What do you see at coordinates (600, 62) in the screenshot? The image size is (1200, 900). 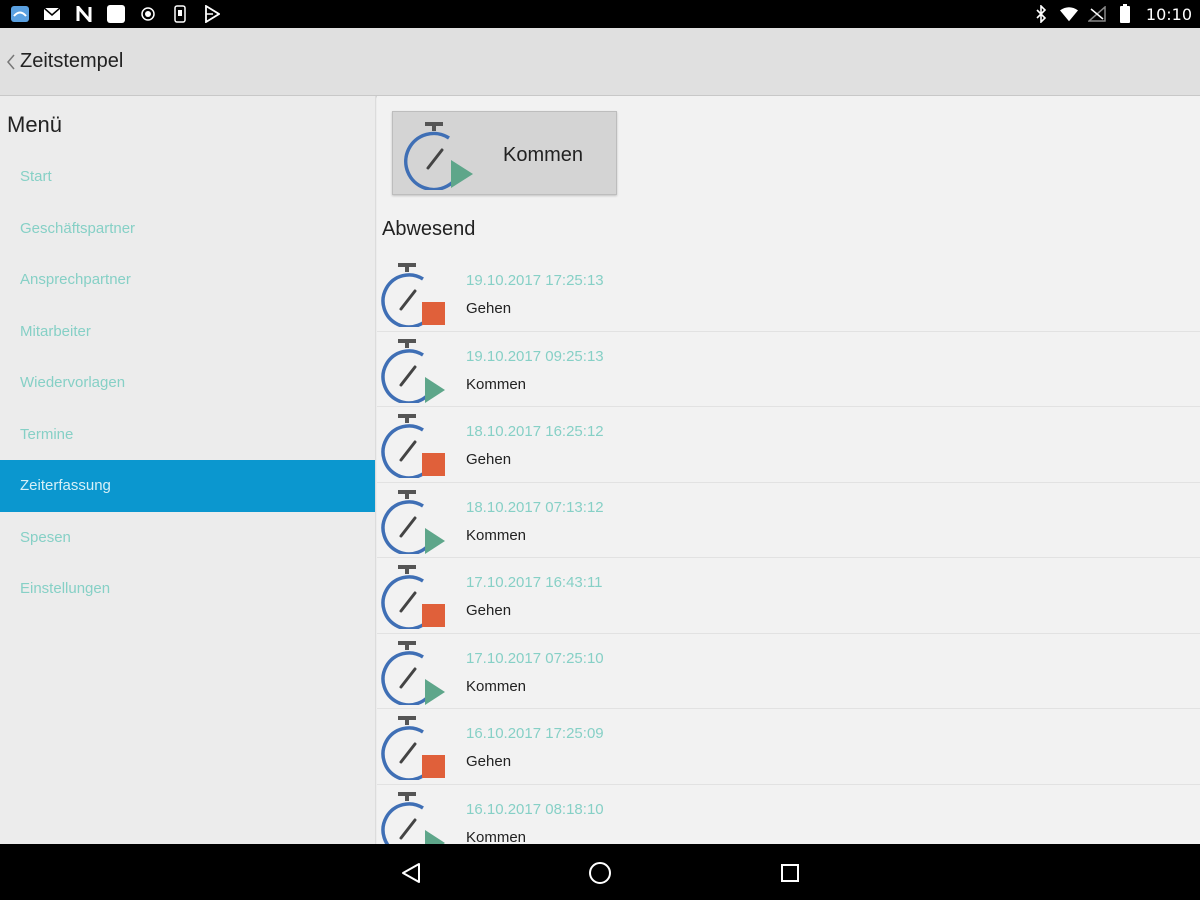 I see `app-bar: Zeitstempel` at bounding box center [600, 62].